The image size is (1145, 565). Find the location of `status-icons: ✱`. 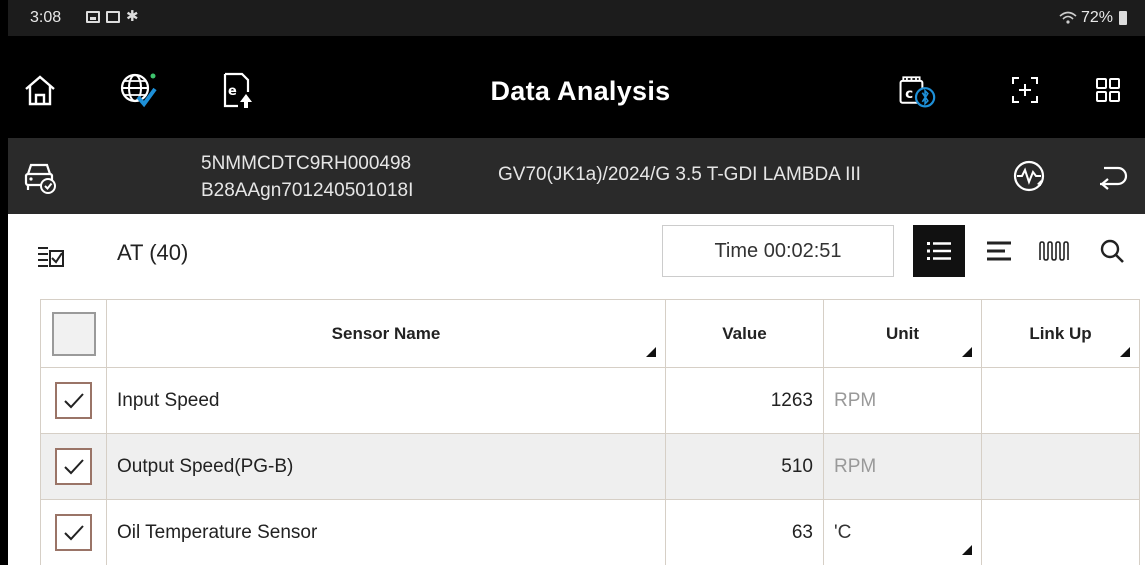

status-icons: ✱ is located at coordinates (112, 16).